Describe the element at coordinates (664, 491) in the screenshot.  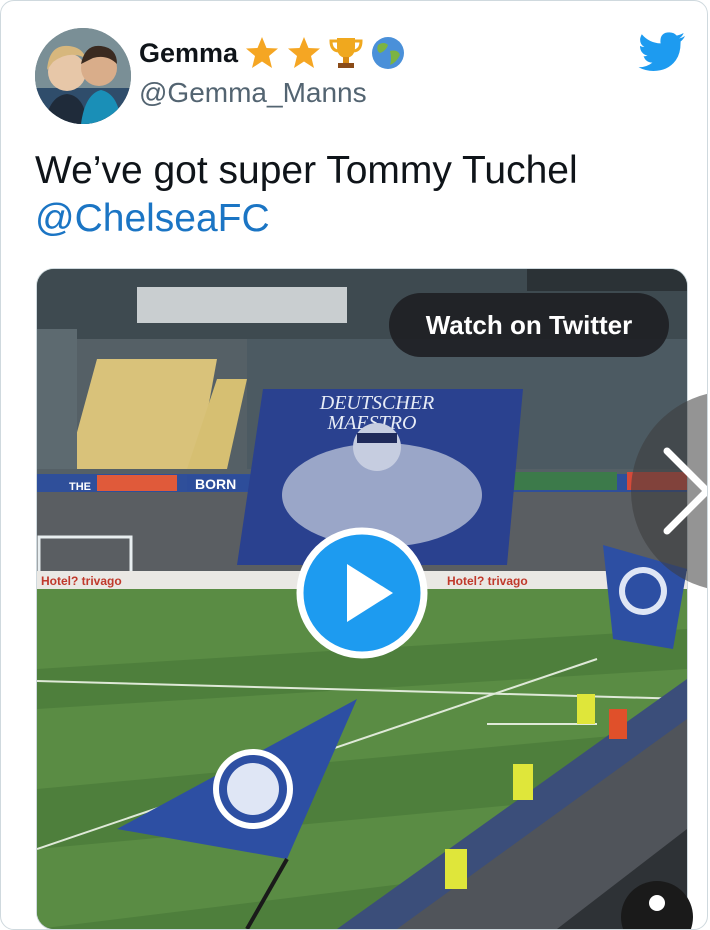
I see `chevron-right-icon` at that location.